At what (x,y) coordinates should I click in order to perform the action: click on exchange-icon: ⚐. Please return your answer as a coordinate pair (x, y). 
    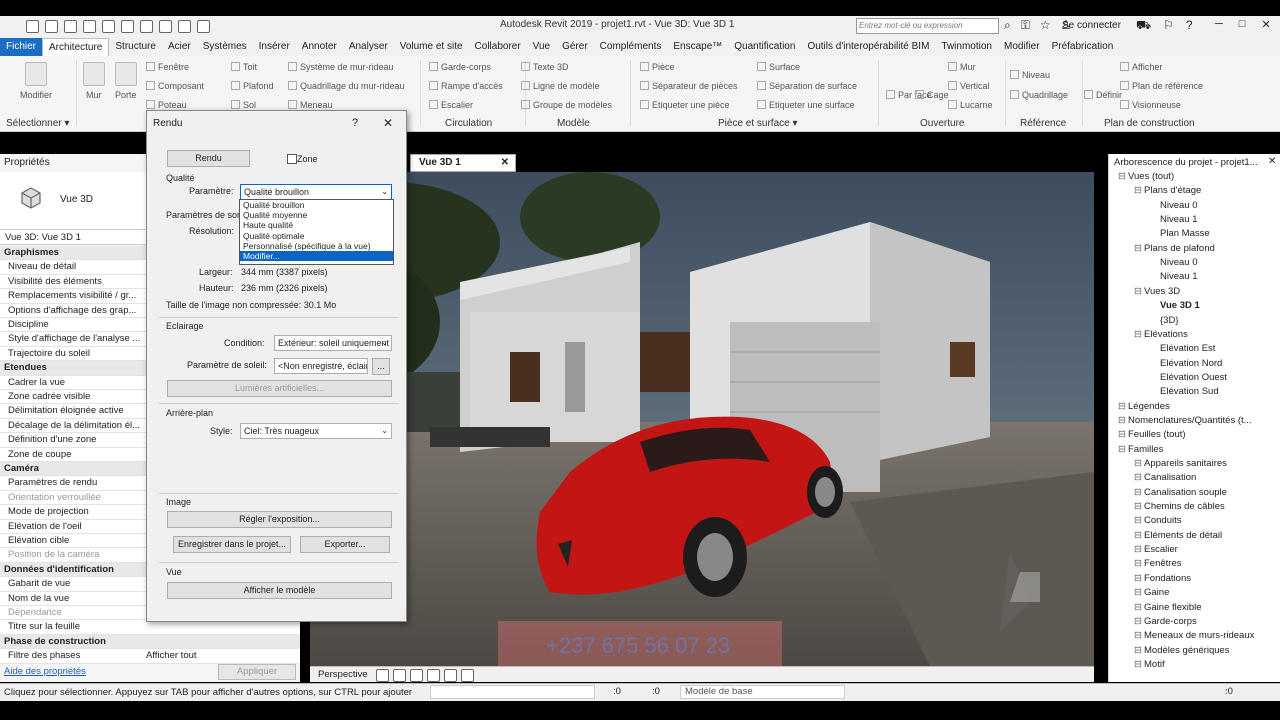
    Looking at the image, I should click on (1168, 26).